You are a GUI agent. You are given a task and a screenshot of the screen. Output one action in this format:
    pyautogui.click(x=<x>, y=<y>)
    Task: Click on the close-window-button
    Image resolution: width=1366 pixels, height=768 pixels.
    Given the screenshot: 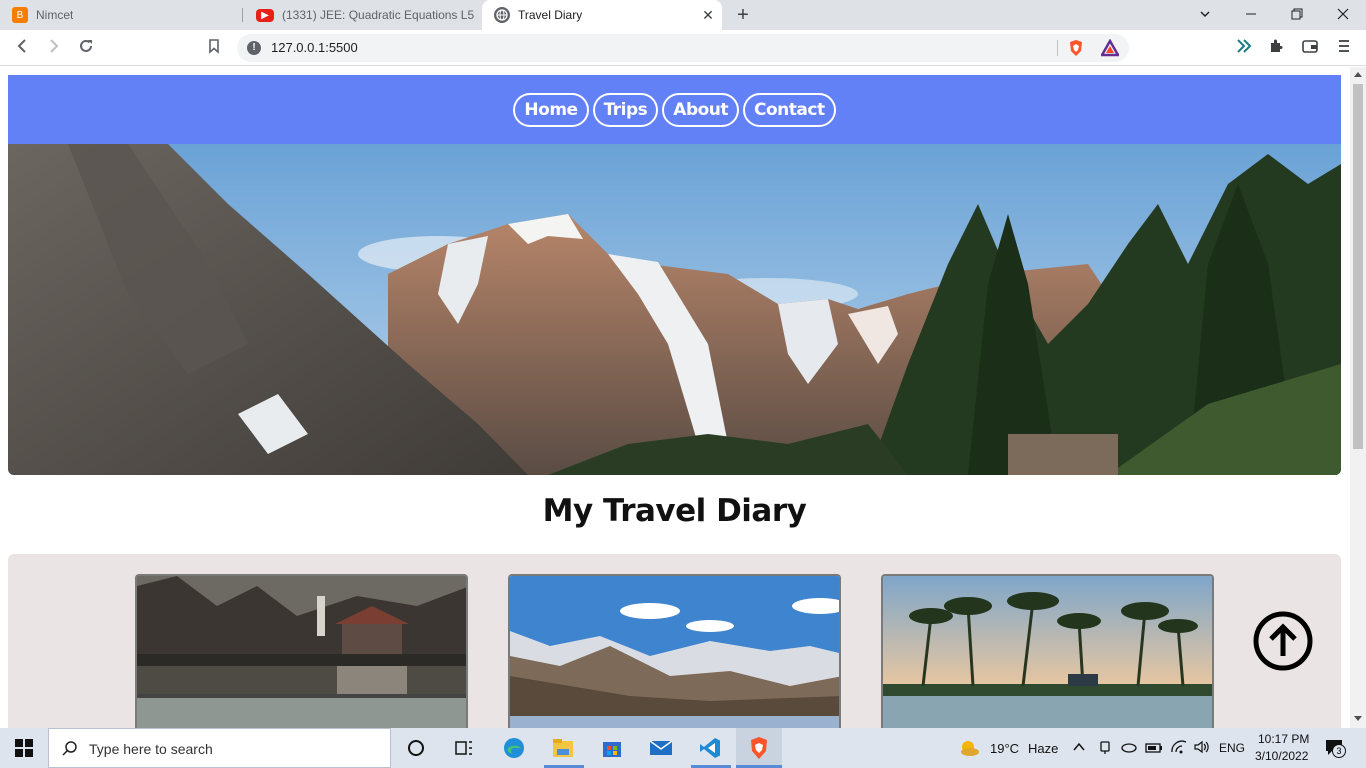 What is the action you would take?
    pyautogui.click(x=1343, y=15)
    